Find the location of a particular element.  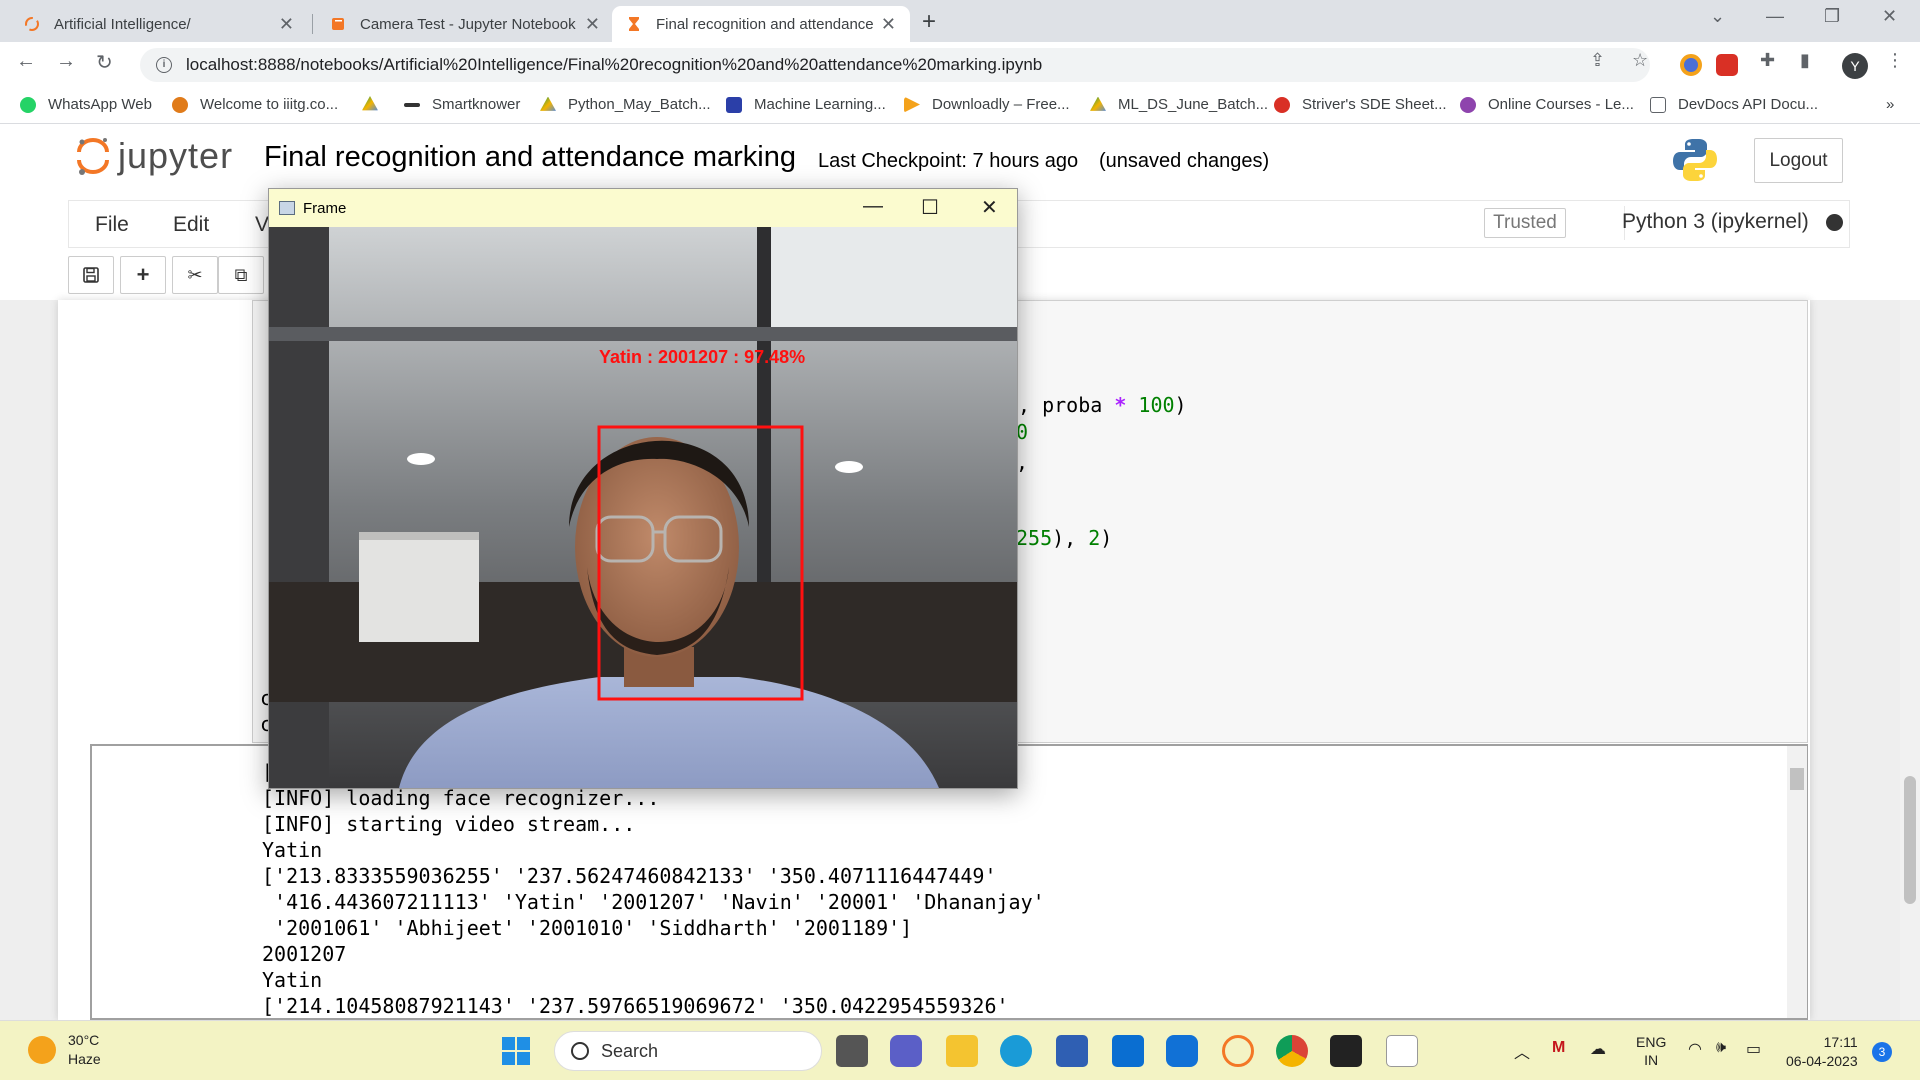

copy-cell-button: ⧉ is located at coordinates (241, 275).